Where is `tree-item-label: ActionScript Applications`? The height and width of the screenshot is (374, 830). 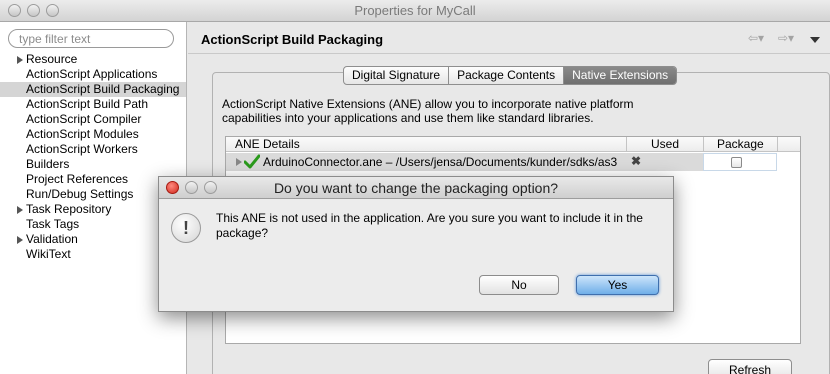 tree-item-label: ActionScript Applications is located at coordinates (92, 74).